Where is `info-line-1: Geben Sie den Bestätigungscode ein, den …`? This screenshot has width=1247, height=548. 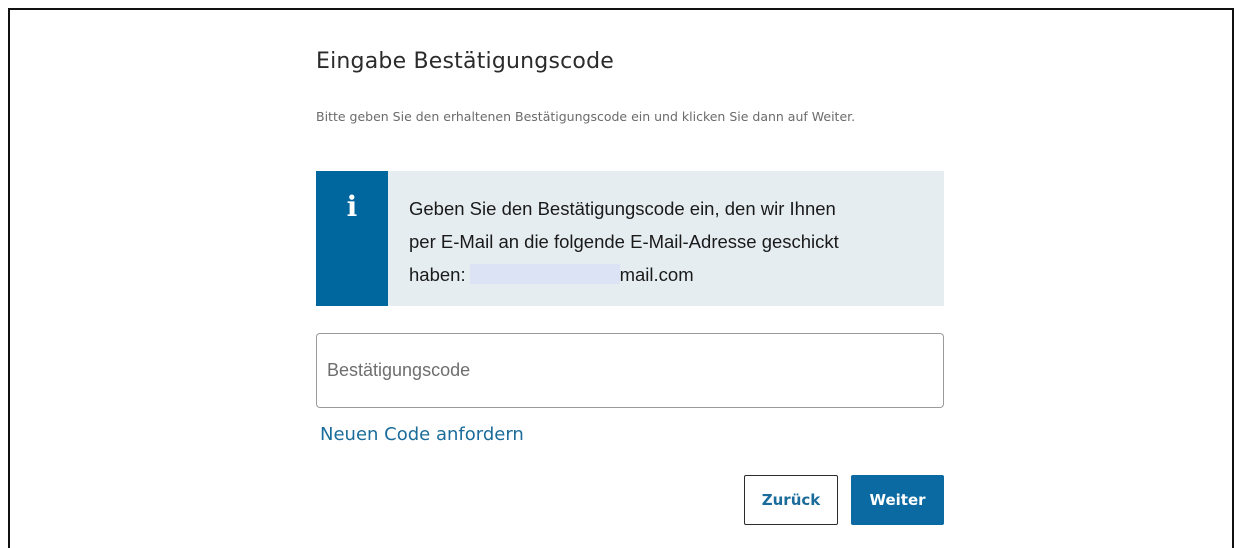
info-line-1: Geben Sie den Bestätigungscode ein, den … is located at coordinates (622, 208).